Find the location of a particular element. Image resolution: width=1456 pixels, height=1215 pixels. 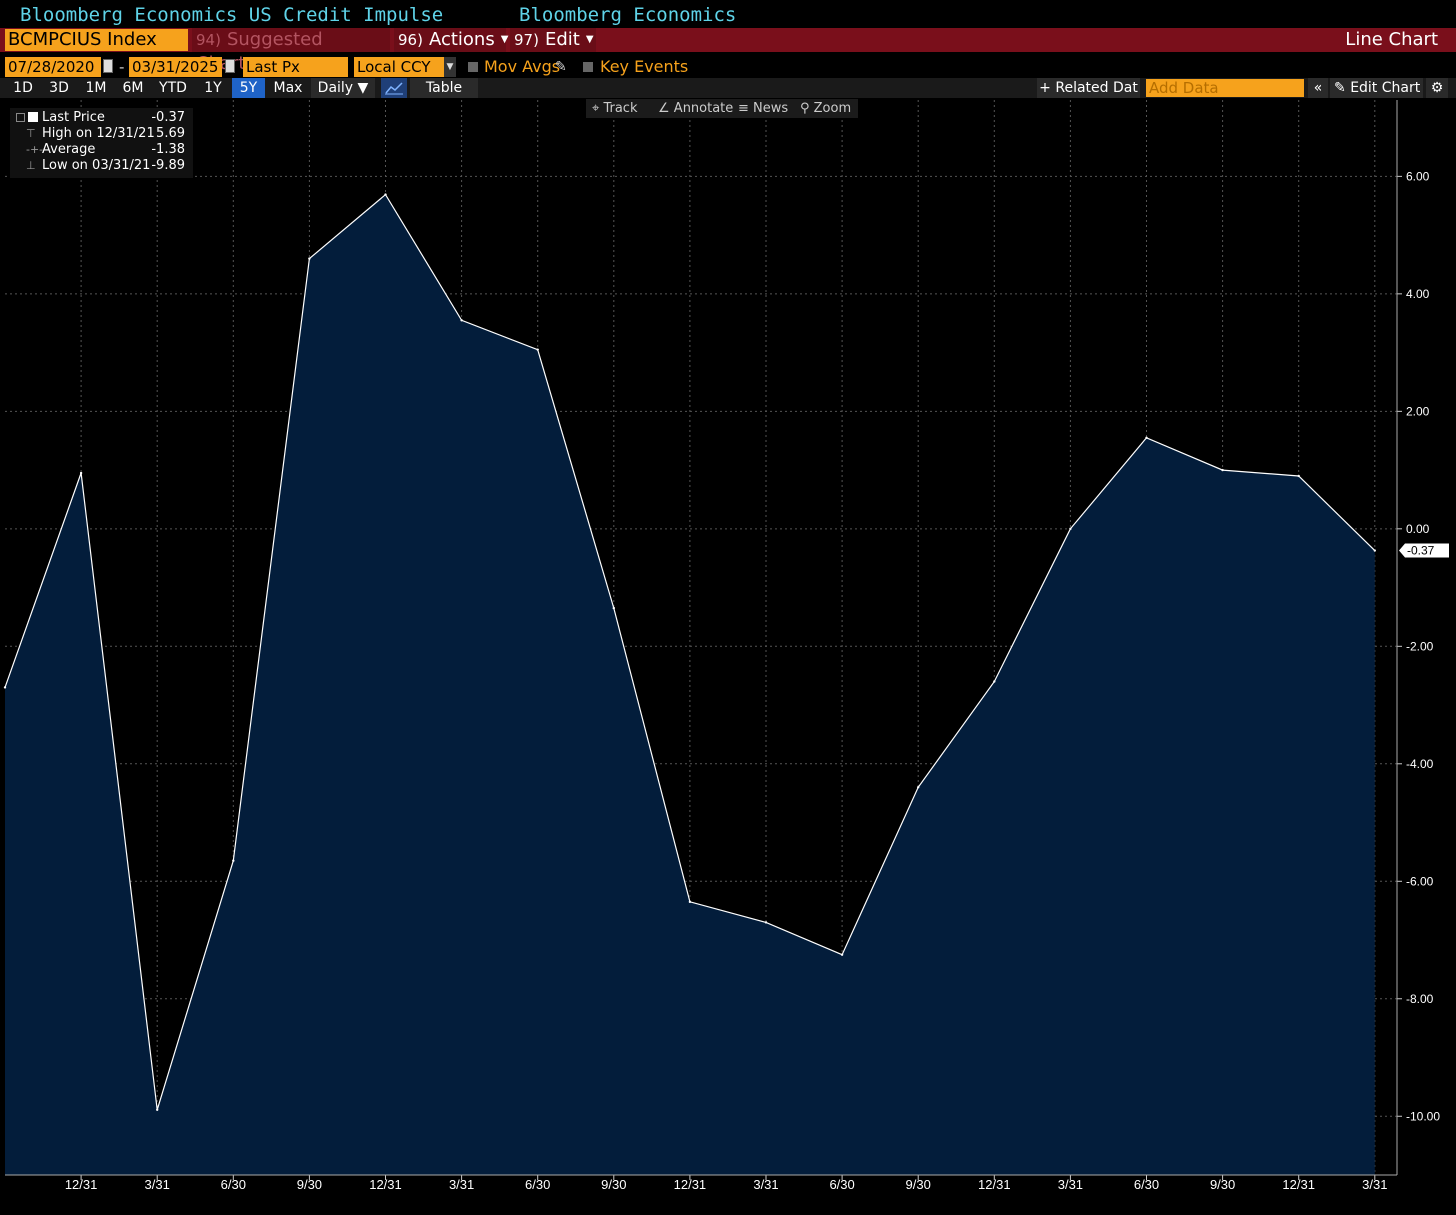

track-label: Track is located at coordinates (620, 108).